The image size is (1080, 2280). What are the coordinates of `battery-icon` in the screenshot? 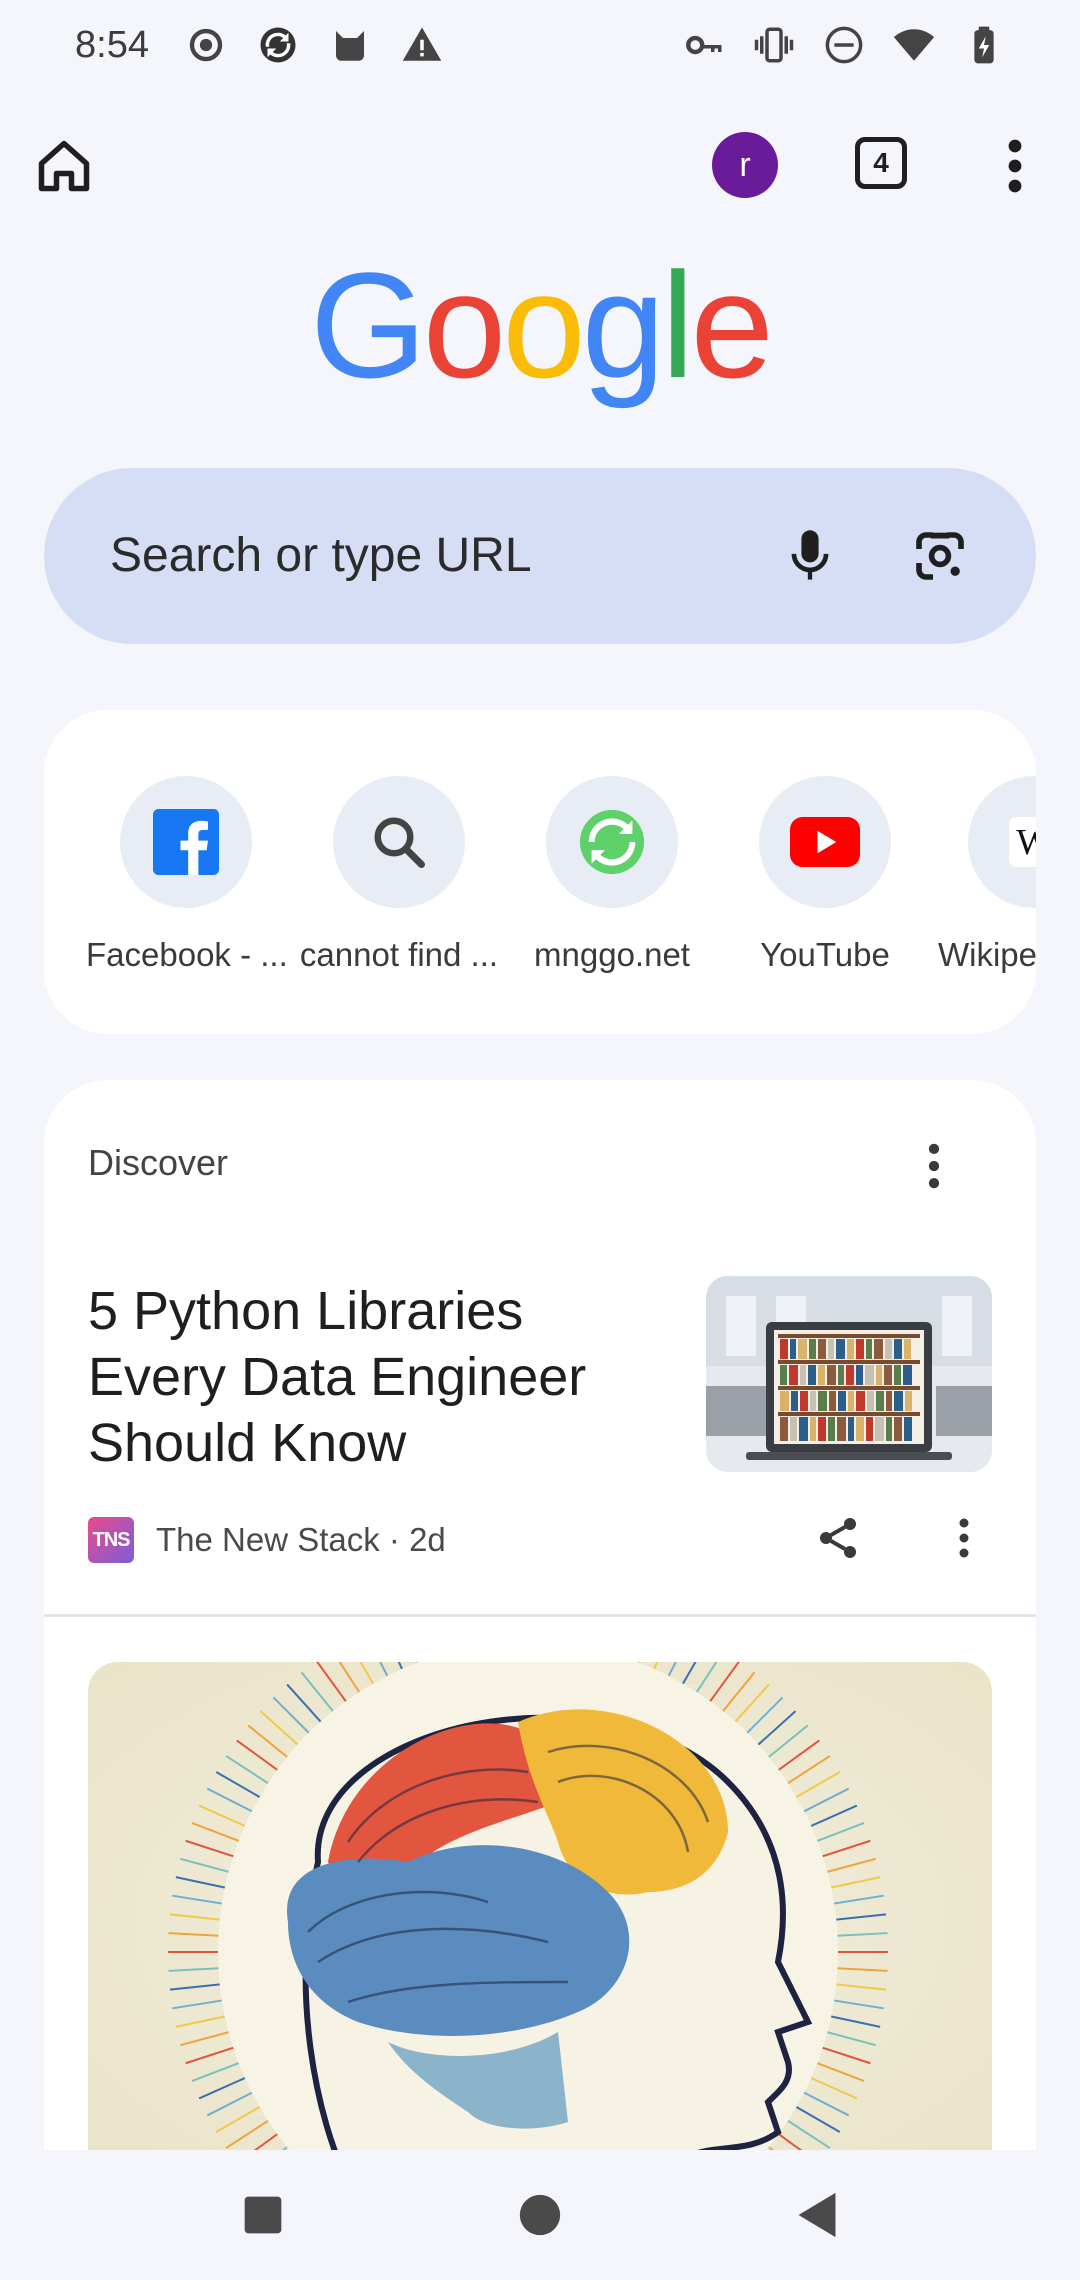 It's located at (984, 45).